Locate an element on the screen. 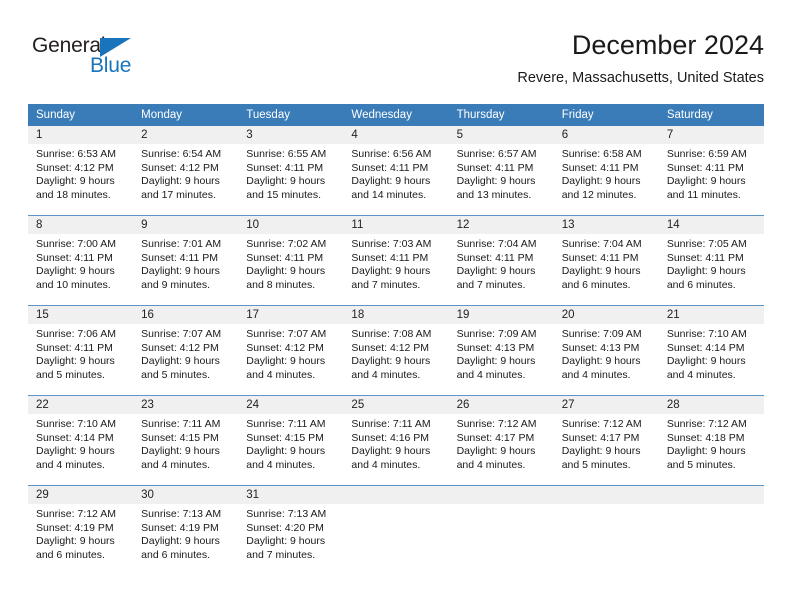  table-cell is located at coordinates (711, 530).